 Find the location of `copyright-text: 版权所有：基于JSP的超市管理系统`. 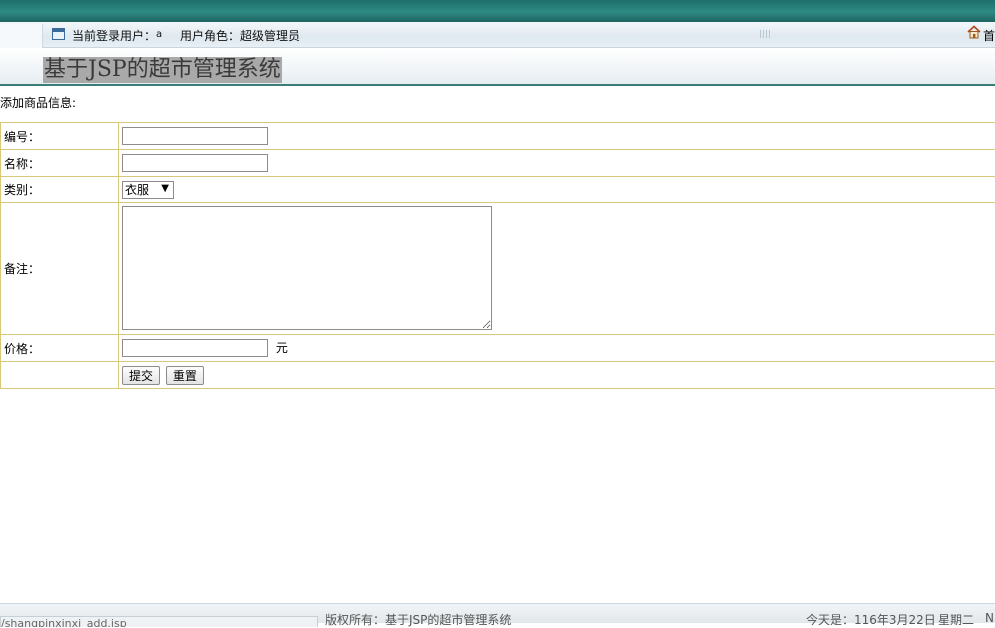

copyright-text: 版权所有：基于JSP的超市管理系统 is located at coordinates (418, 619).